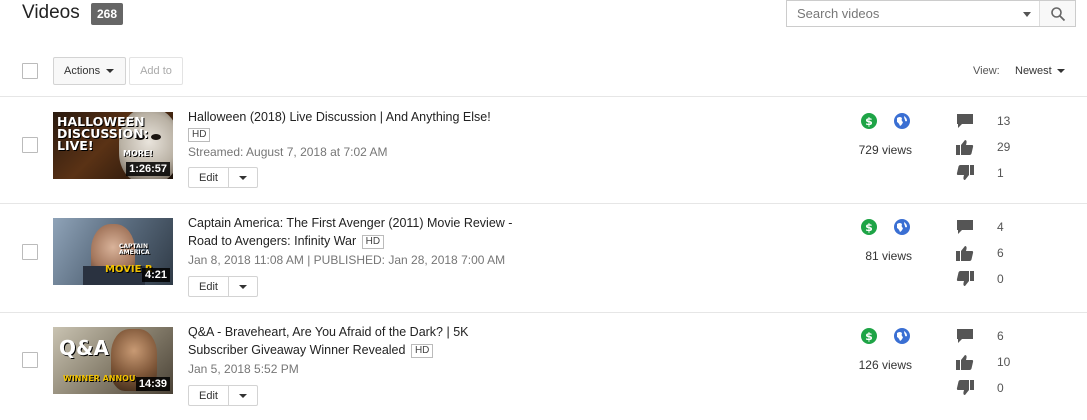 The height and width of the screenshot is (420, 1087). I want to click on video-thumbnail: CAPTAIN AMERICA MOVIE R 4:21, so click(113, 251).